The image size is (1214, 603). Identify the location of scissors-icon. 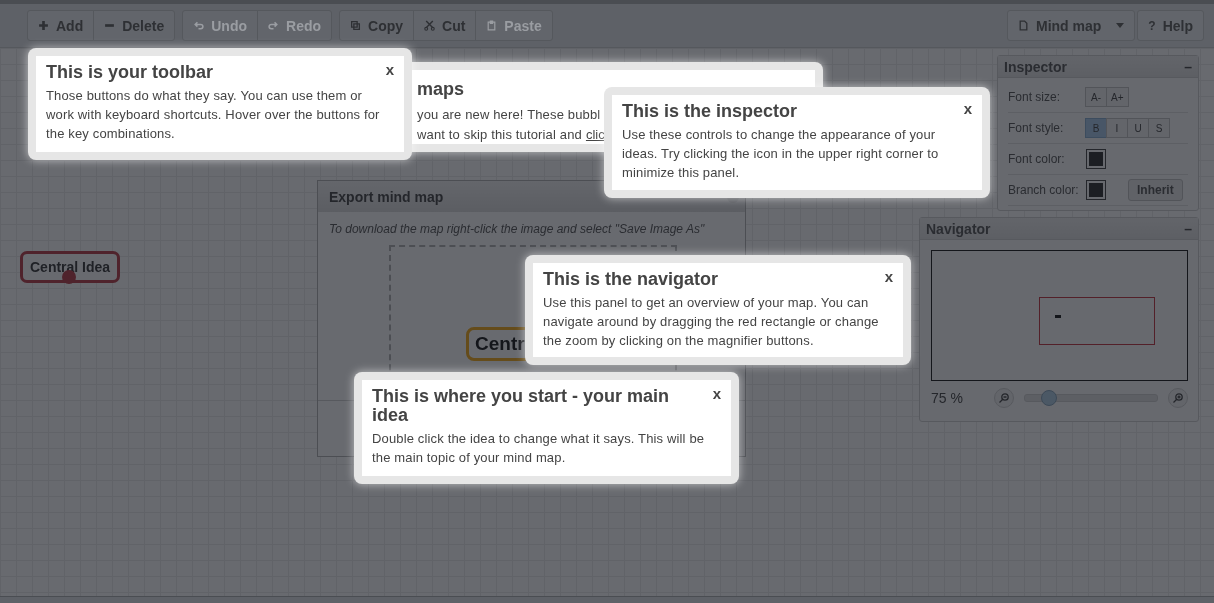
(429, 25).